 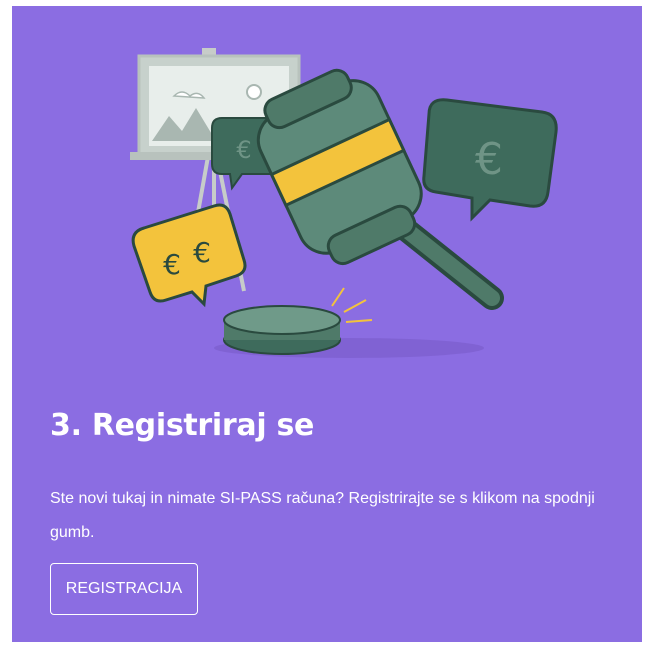 I want to click on euro-bubble-icon: € €, so click(x=189, y=255).